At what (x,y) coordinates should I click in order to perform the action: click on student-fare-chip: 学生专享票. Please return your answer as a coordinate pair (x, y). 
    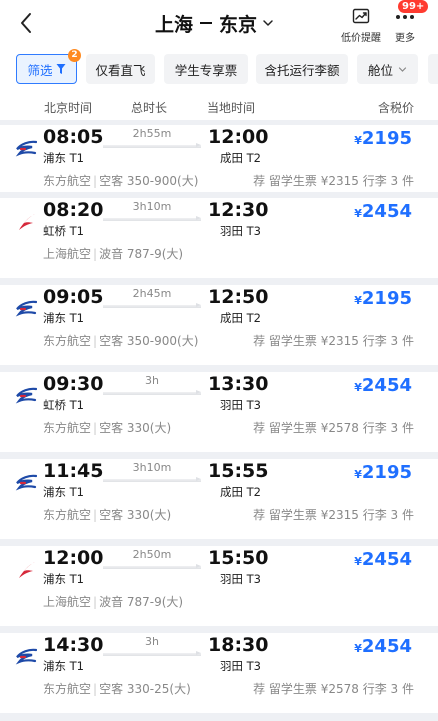
    Looking at the image, I should click on (206, 69).